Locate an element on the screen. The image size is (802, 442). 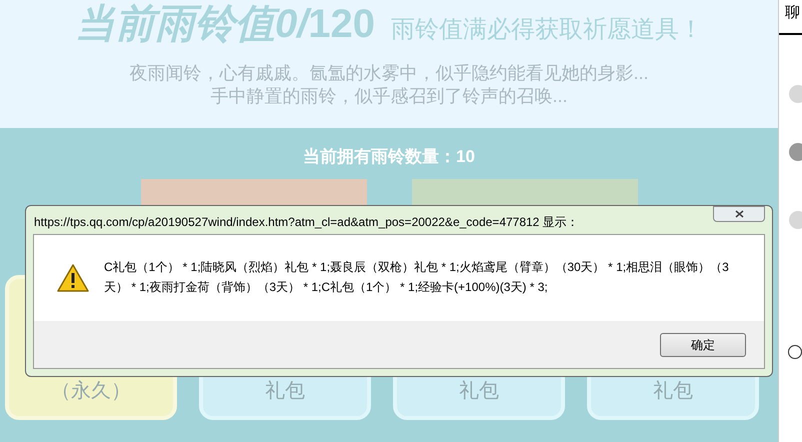
bell-count: 当前拥有雨铃数量：10 is located at coordinates (389, 157).